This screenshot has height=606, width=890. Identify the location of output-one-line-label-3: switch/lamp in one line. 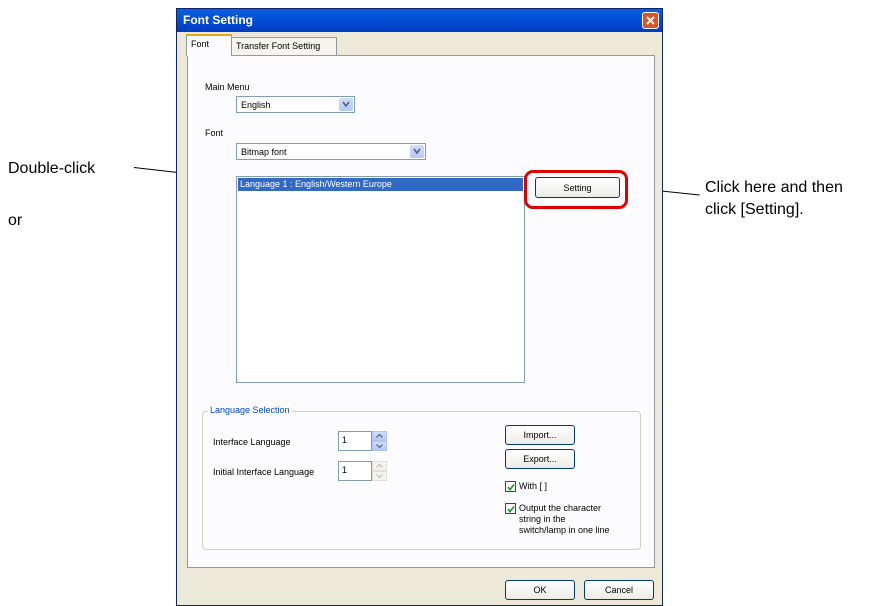
(564, 530).